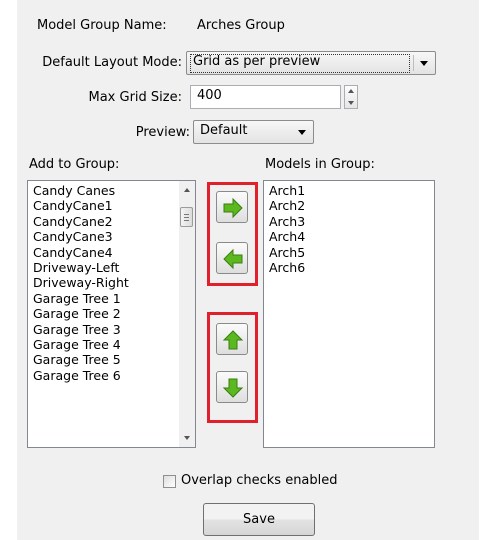  I want to click on add-to-group-item: Driveway-Left, so click(114, 267).